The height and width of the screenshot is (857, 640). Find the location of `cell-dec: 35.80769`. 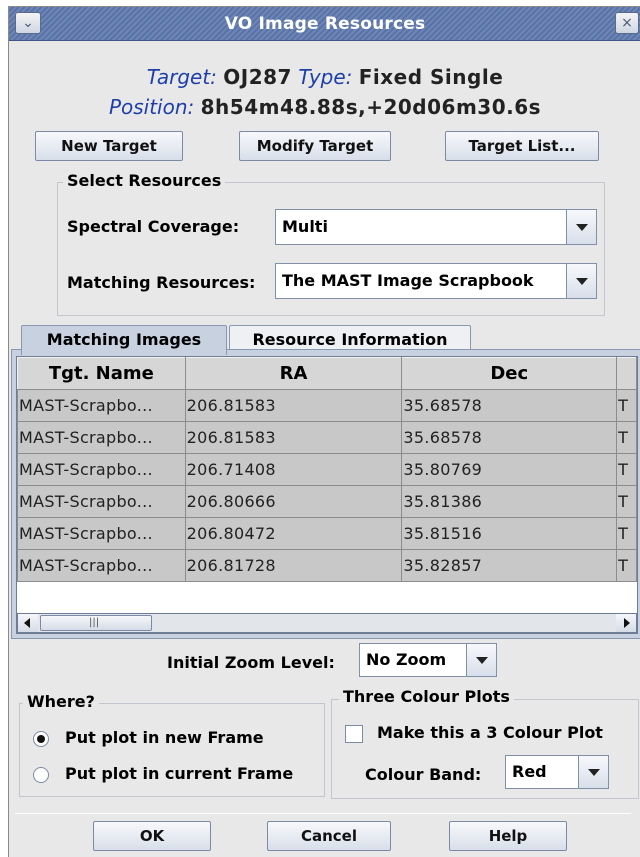

cell-dec: 35.80769 is located at coordinates (509, 469).